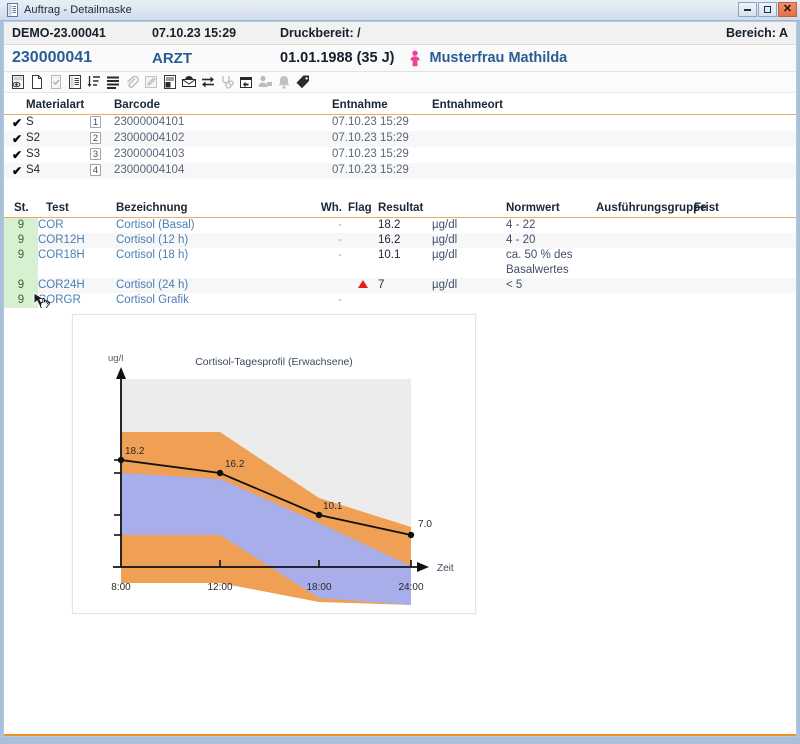  What do you see at coordinates (389, 225) in the screenshot?
I see `row-result: 18.2` at bounding box center [389, 225].